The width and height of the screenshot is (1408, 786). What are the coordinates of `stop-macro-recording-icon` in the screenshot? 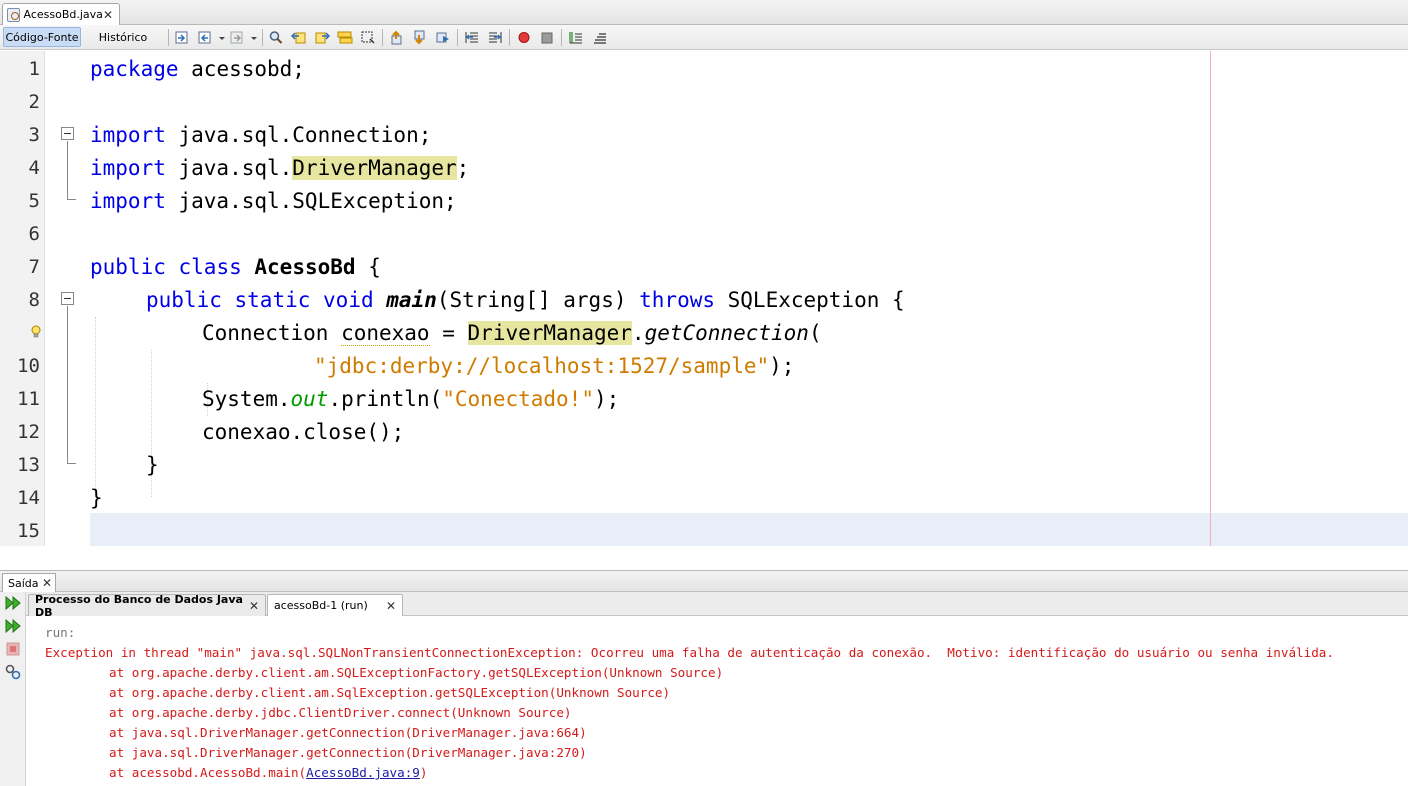 It's located at (547, 37).